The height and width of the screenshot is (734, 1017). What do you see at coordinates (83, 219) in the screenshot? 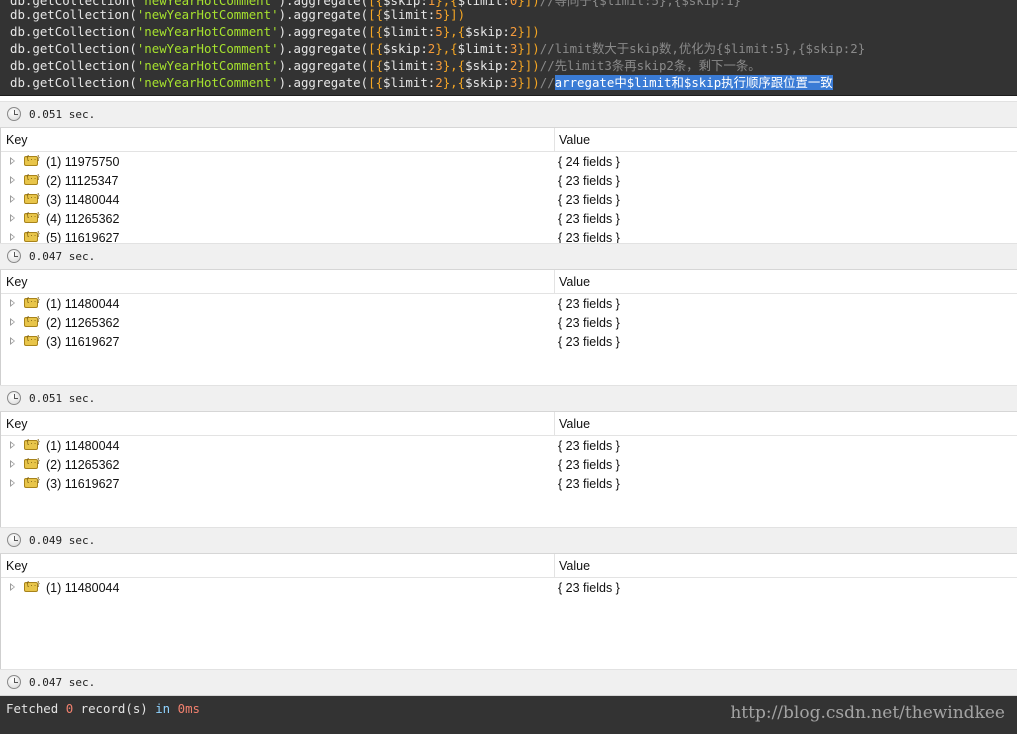
I see `row-key: (4) 11265362` at bounding box center [83, 219].